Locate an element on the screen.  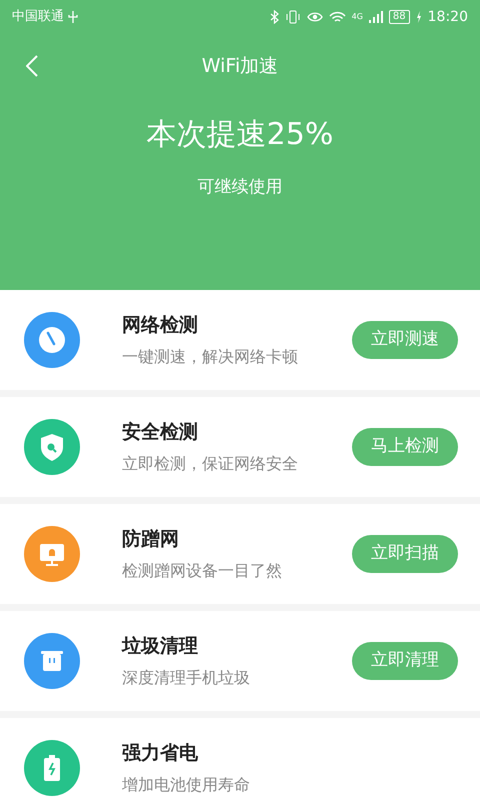
vibrate-icon is located at coordinates (292, 17).